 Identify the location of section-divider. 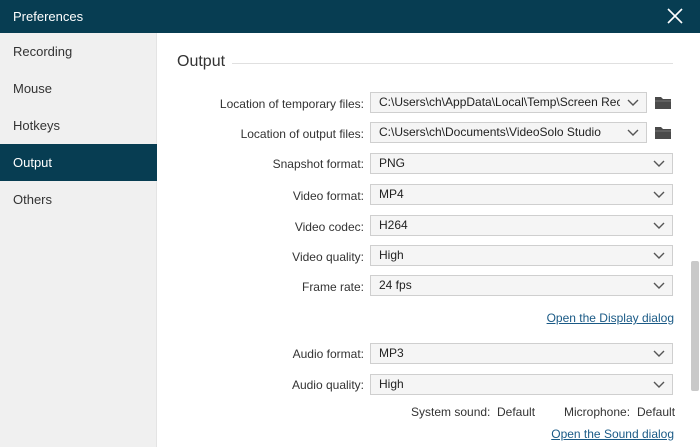
(452, 63).